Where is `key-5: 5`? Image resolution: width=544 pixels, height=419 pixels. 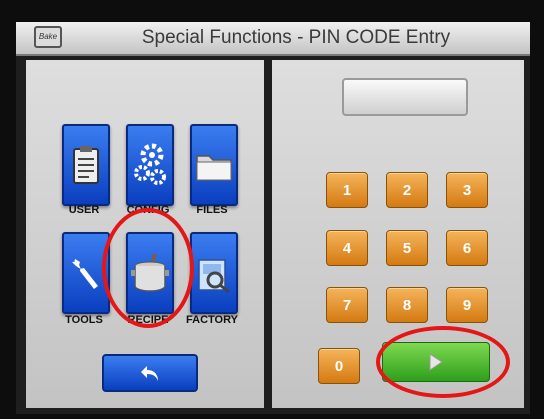 key-5: 5 is located at coordinates (407, 248).